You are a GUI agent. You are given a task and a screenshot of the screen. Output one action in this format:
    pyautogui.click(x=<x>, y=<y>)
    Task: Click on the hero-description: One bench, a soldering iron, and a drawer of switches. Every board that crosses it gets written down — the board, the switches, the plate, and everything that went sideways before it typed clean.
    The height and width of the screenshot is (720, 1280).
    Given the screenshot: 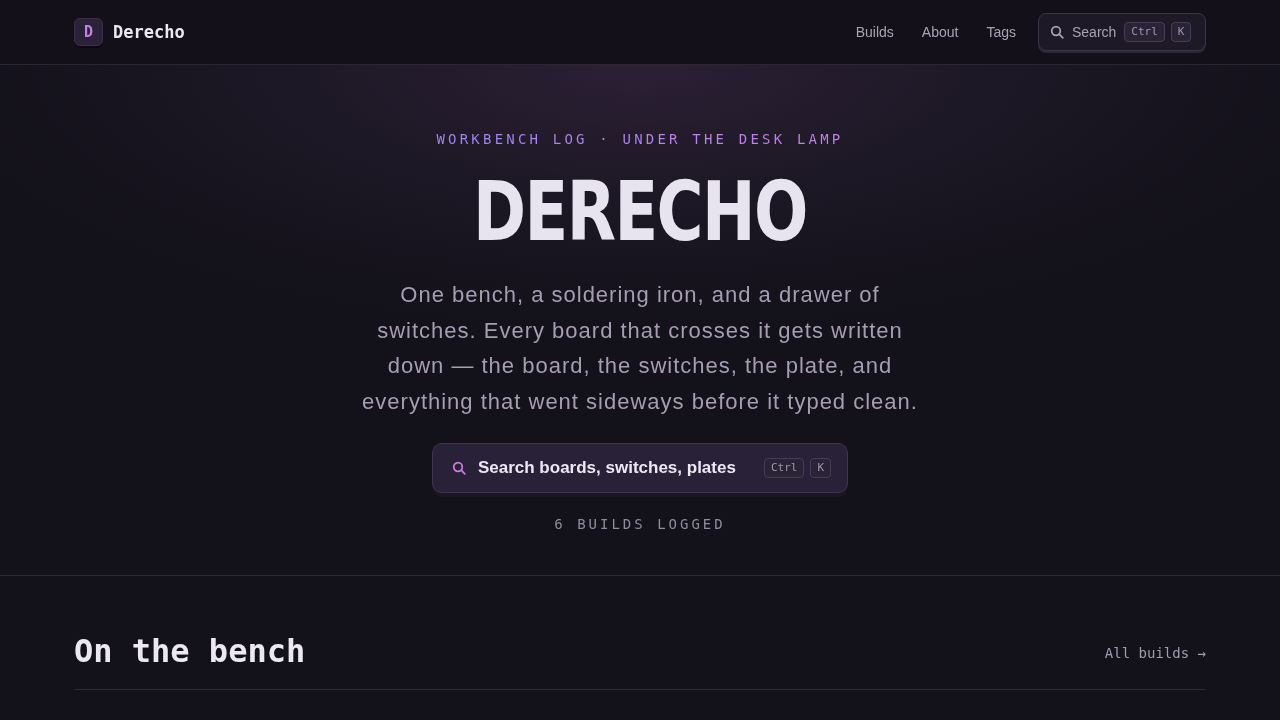 What is the action you would take?
    pyautogui.click(x=640, y=348)
    